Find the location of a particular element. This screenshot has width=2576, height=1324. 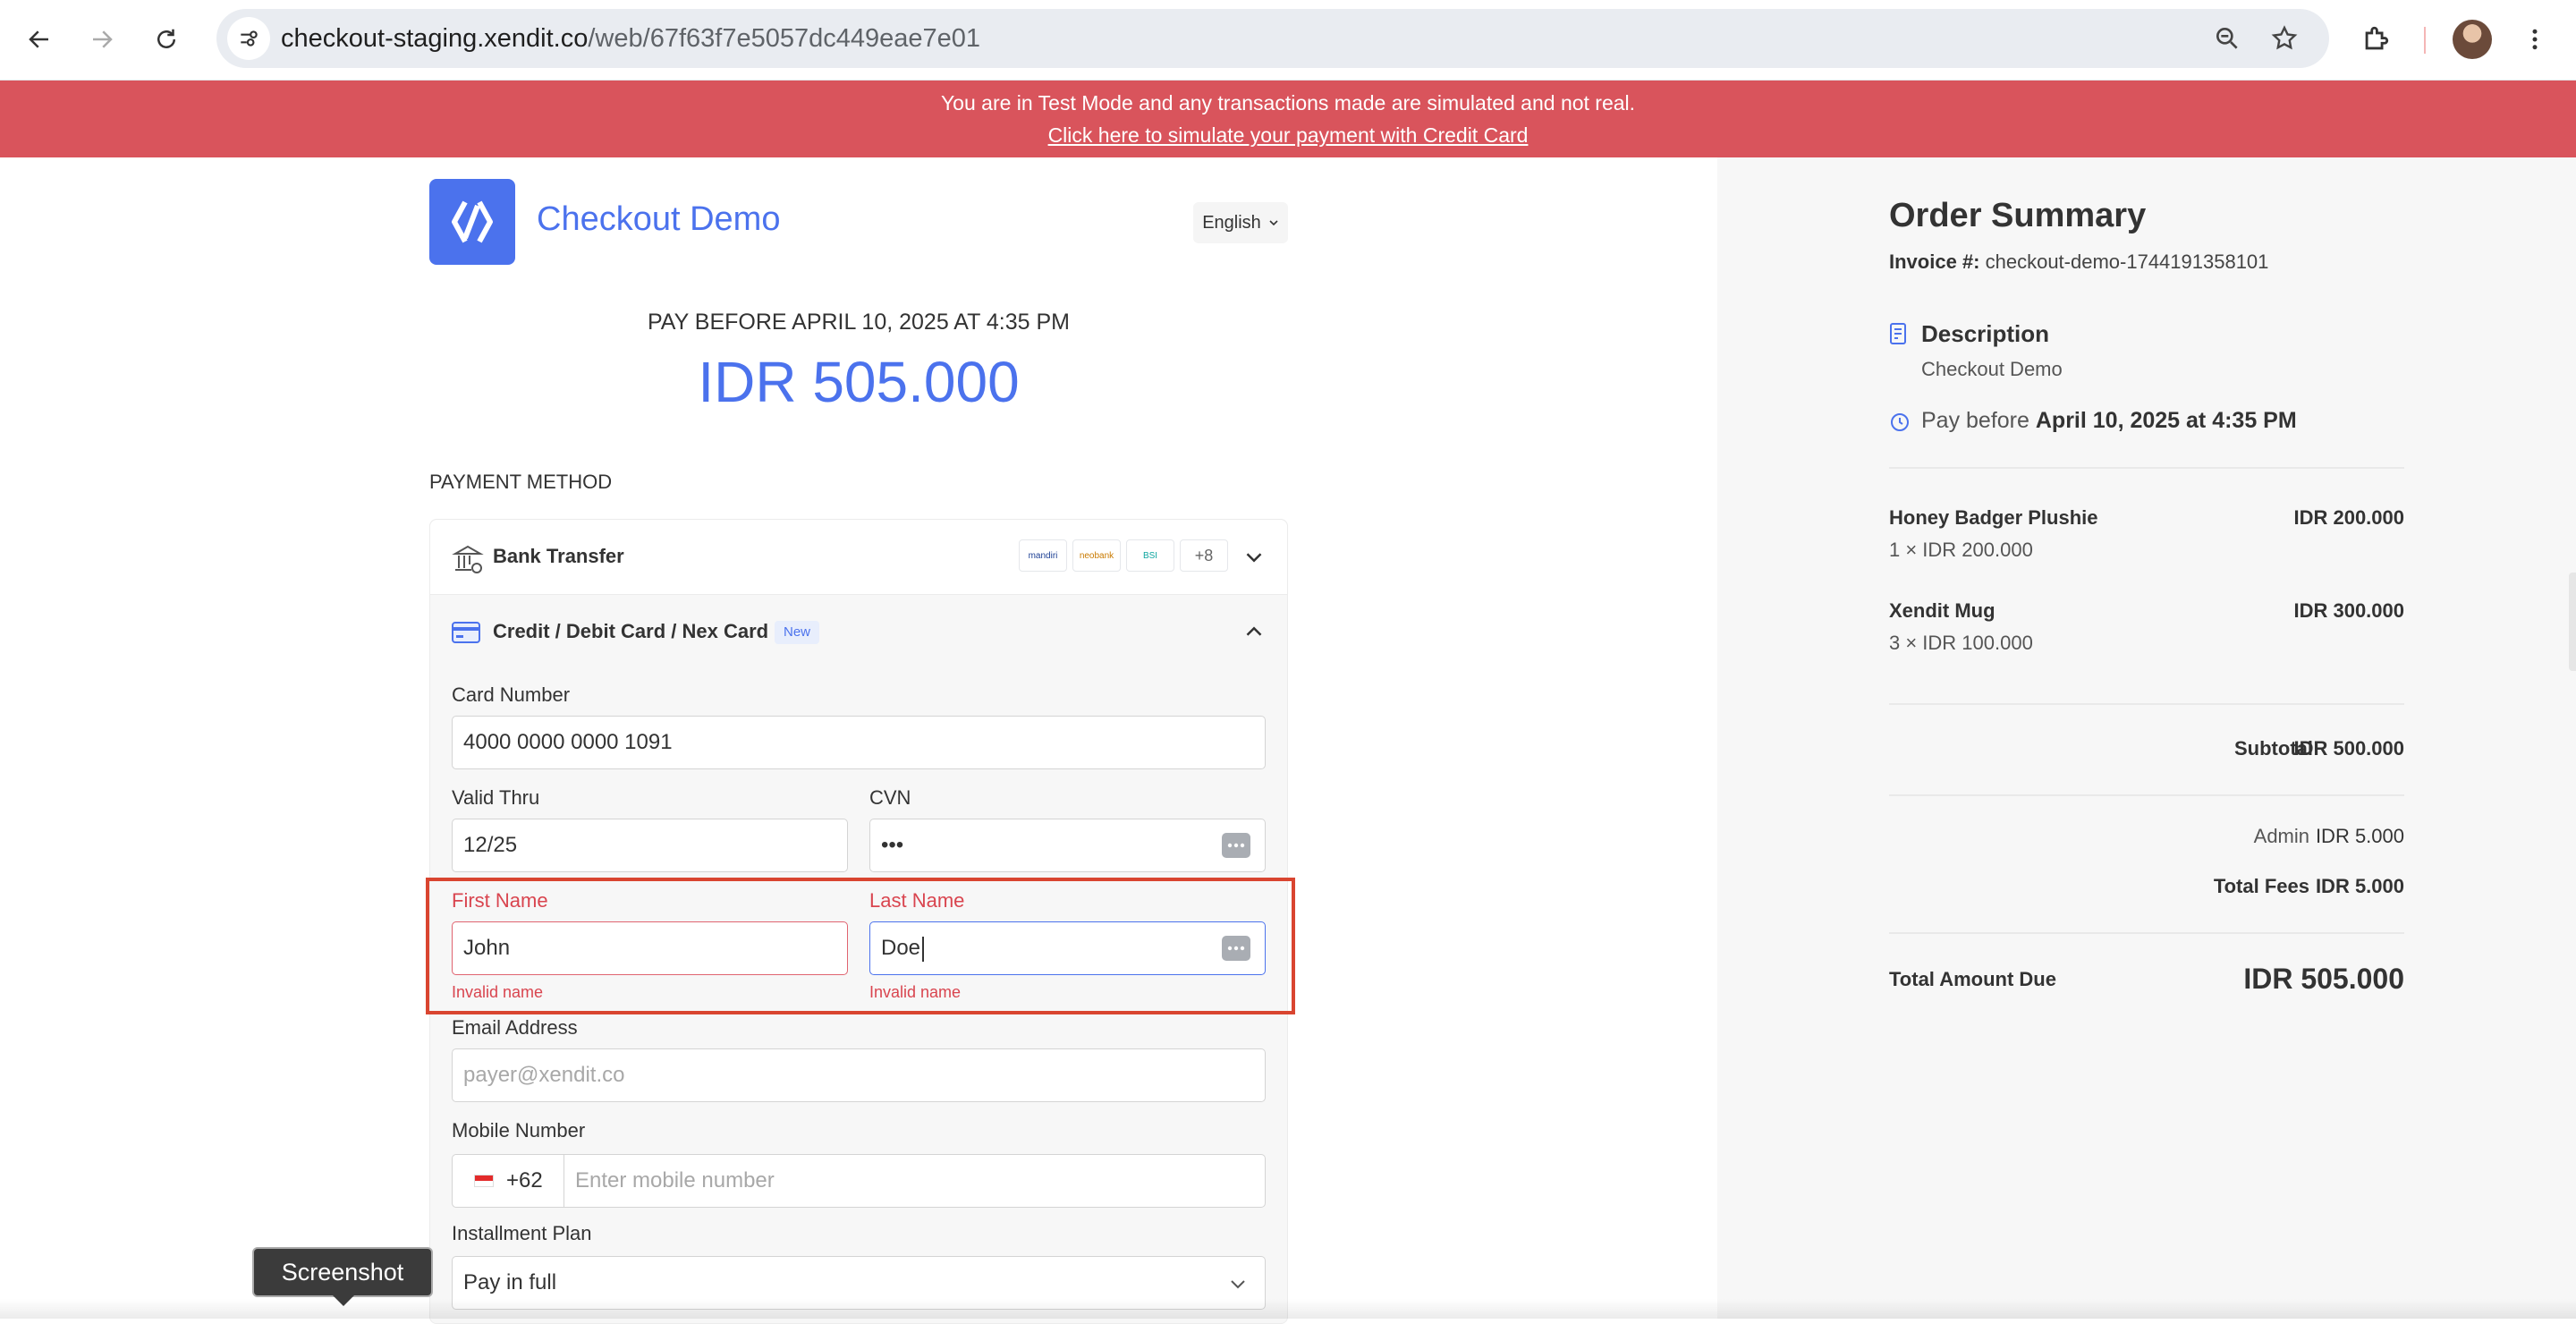

description-label: Description is located at coordinates (1985, 333).